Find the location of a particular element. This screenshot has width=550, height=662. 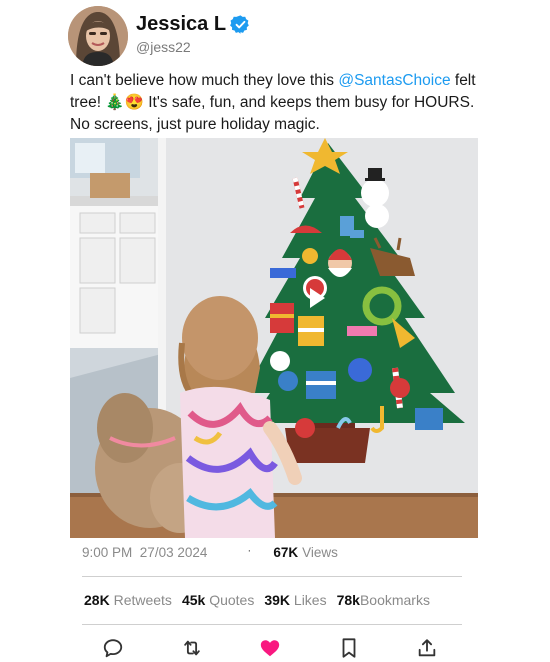

heart-icon is located at coordinates (270, 648).